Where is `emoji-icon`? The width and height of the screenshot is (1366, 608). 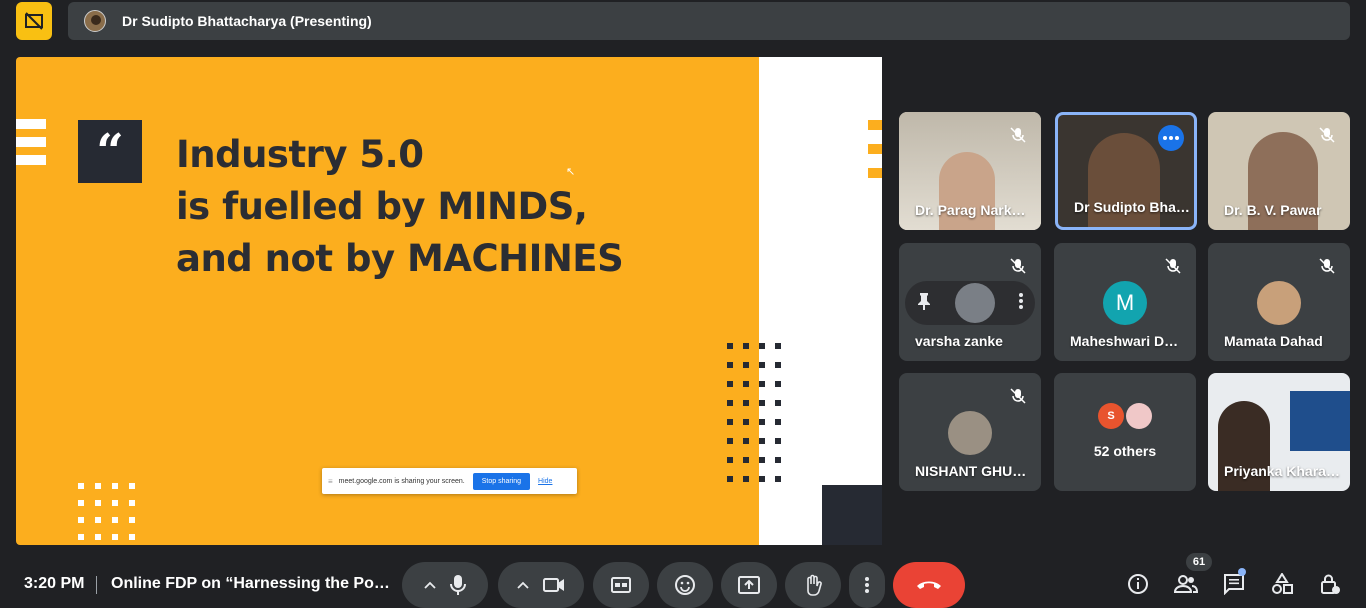 emoji-icon is located at coordinates (685, 585).